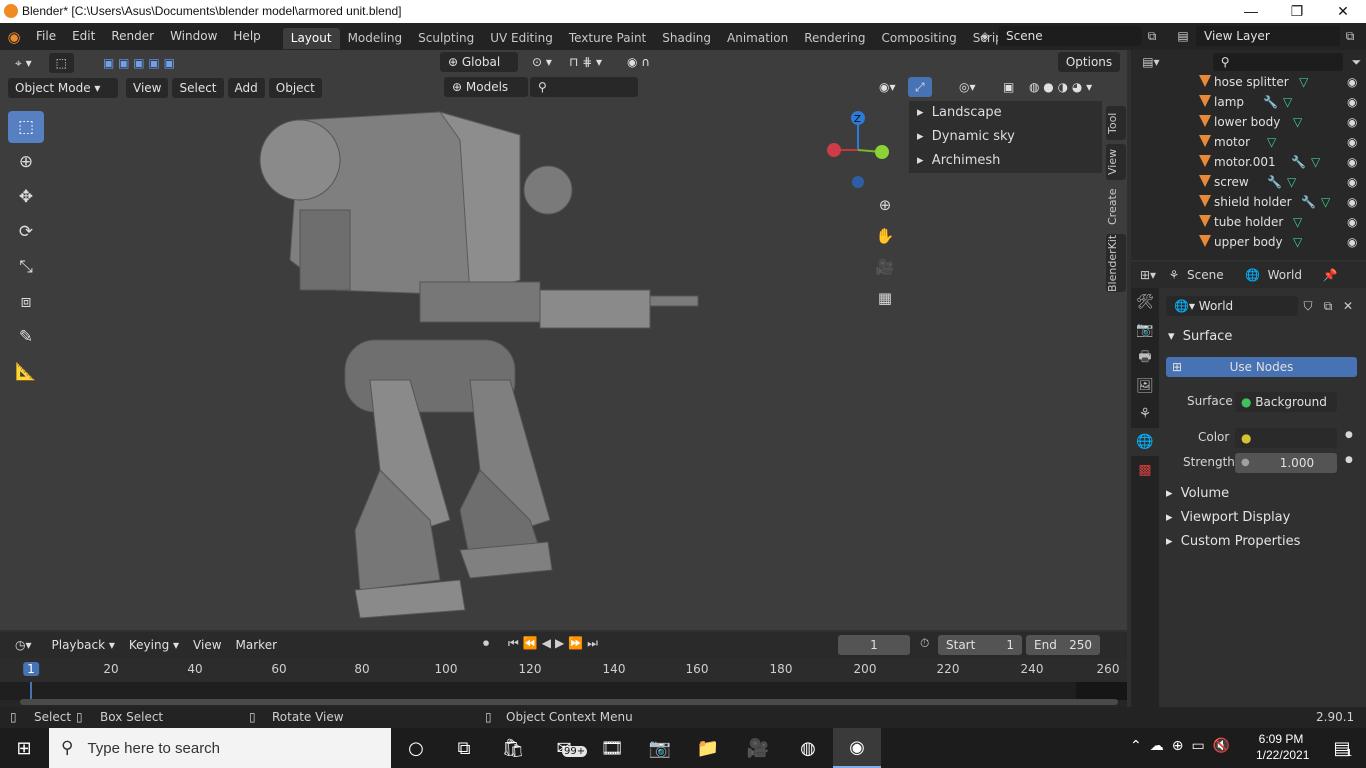 This screenshot has height=768, width=1366. What do you see at coordinates (207, 645) in the screenshot?
I see `timeline-view-menu: View` at bounding box center [207, 645].